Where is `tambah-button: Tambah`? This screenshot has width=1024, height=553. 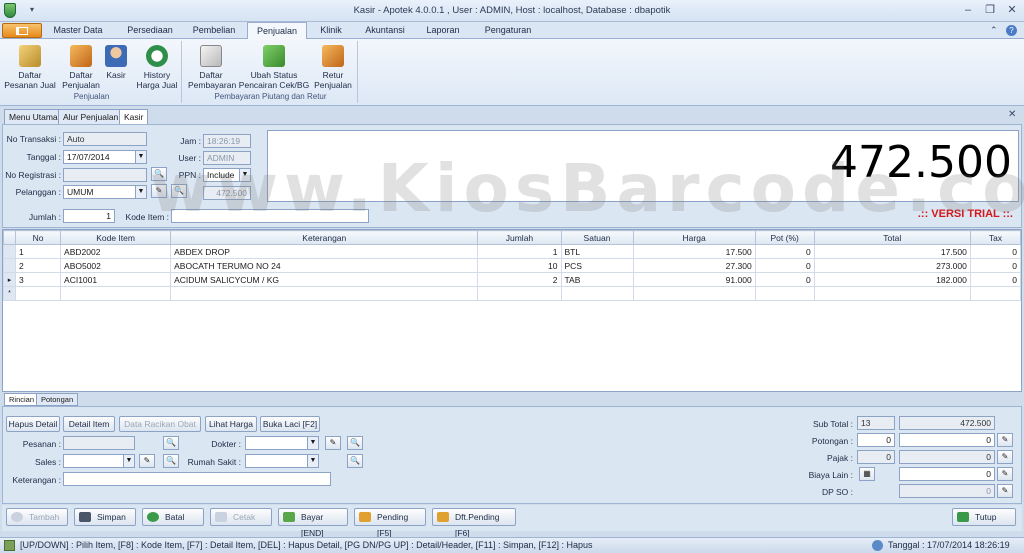
tambah-button: Tambah is located at coordinates (37, 517).